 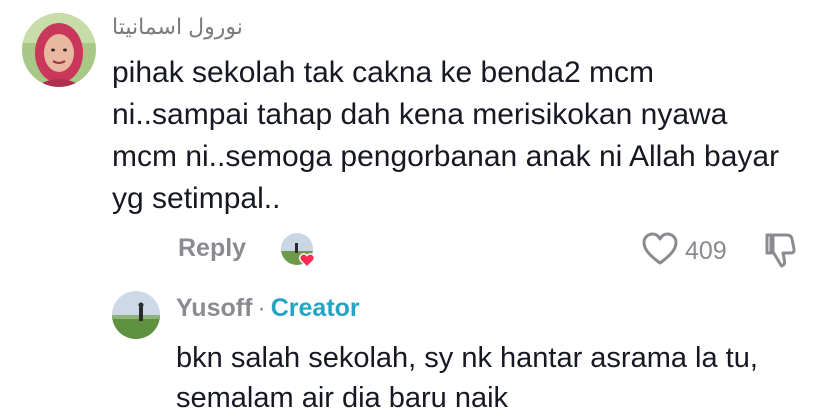 What do you see at coordinates (212, 248) in the screenshot?
I see `reply-button: Reply` at bounding box center [212, 248].